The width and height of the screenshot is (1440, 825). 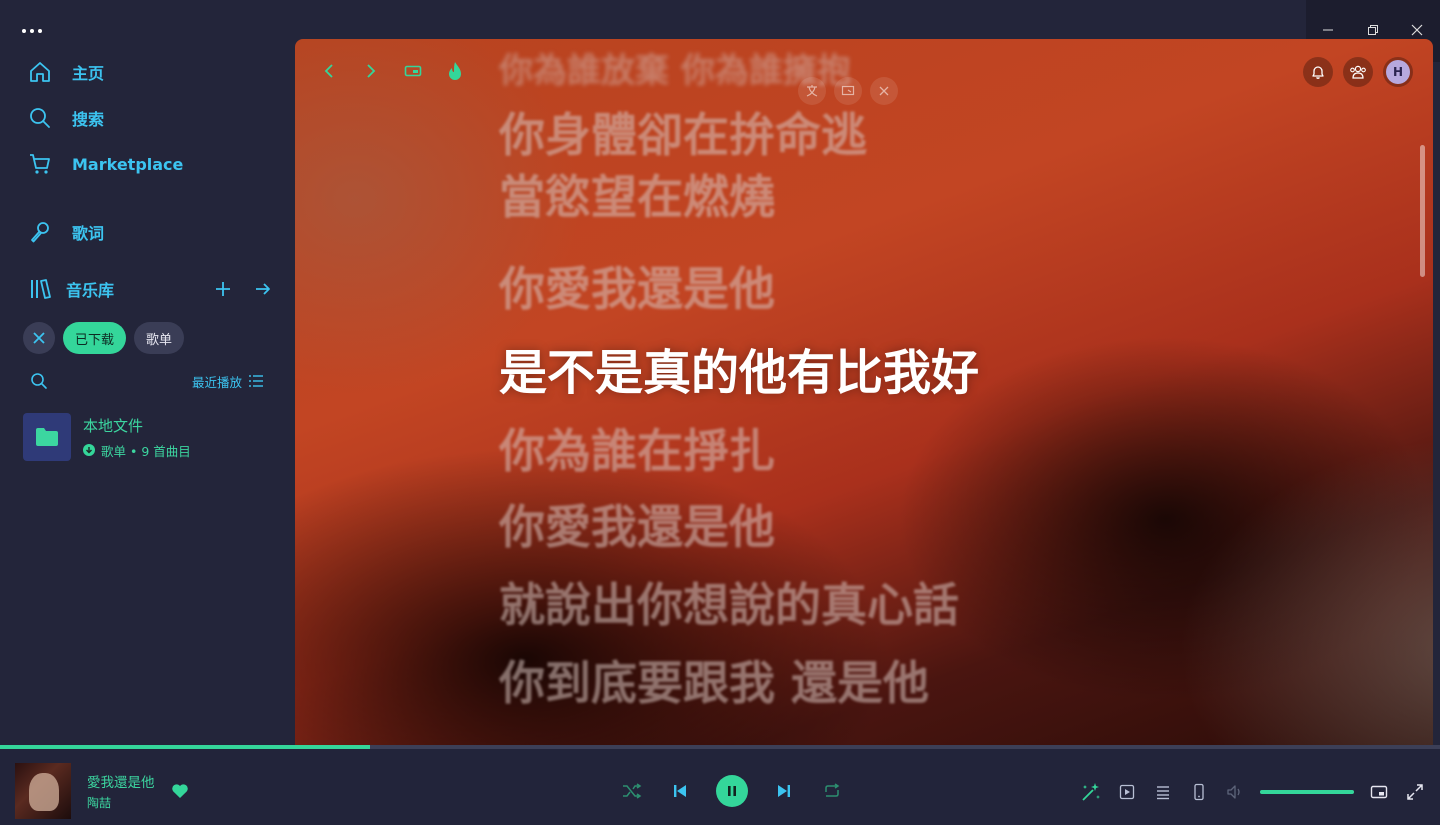 I want to click on nav-home-label: 主页, so click(x=88, y=73).